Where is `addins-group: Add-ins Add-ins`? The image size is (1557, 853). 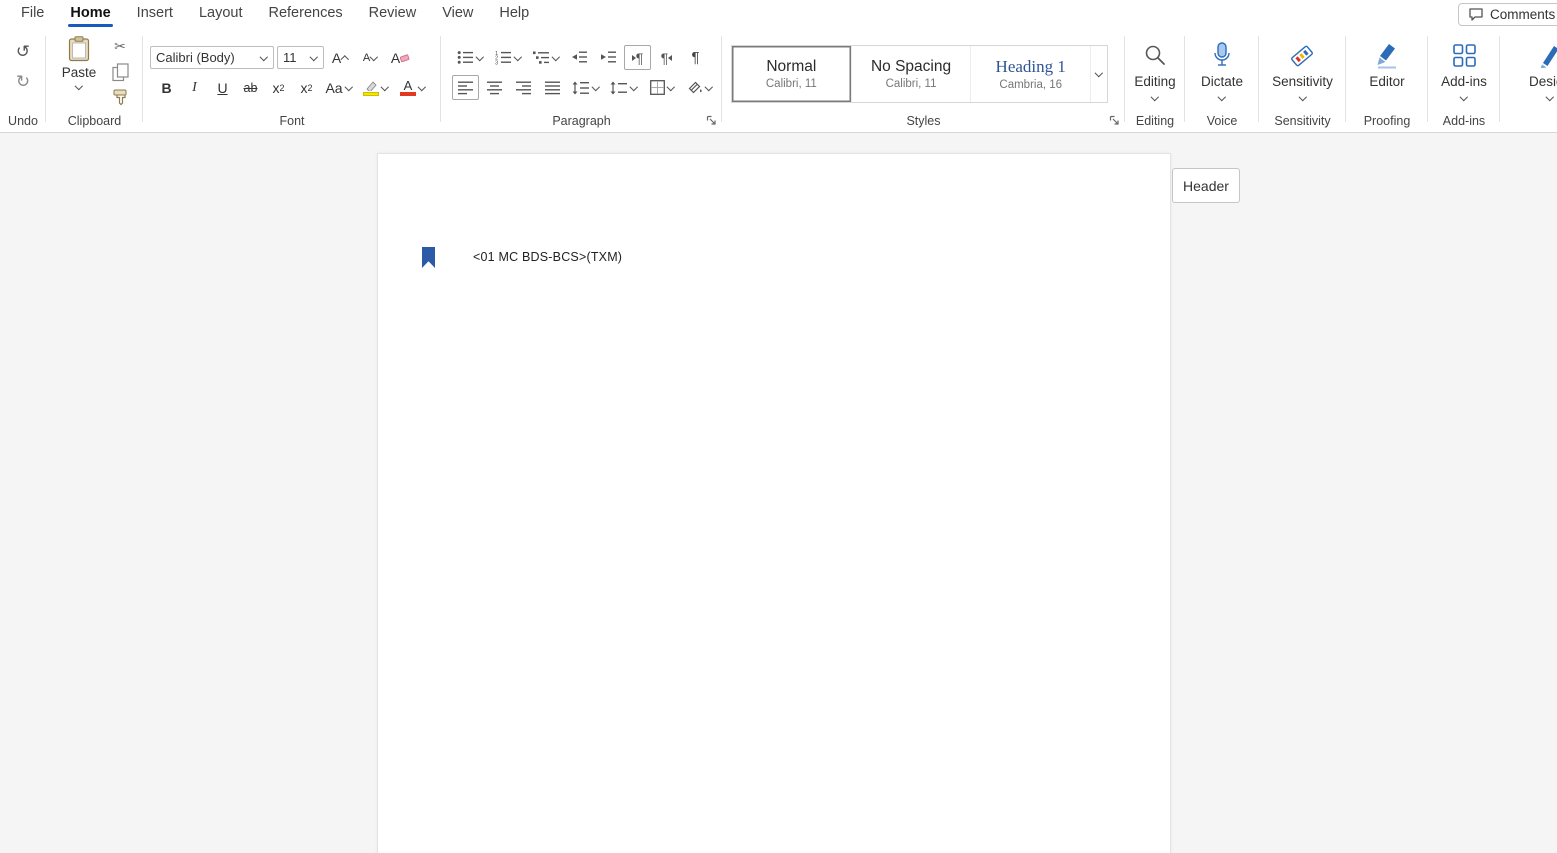
addins-group: Add-ins Add-ins is located at coordinates (1464, 80).